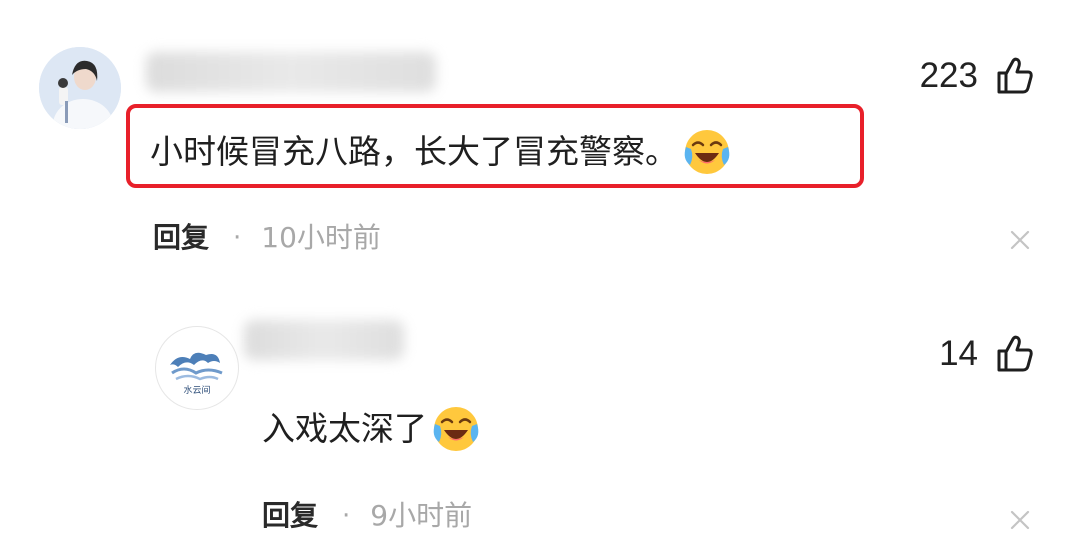 The image size is (1080, 558). I want to click on like-count: 223, so click(948, 75).